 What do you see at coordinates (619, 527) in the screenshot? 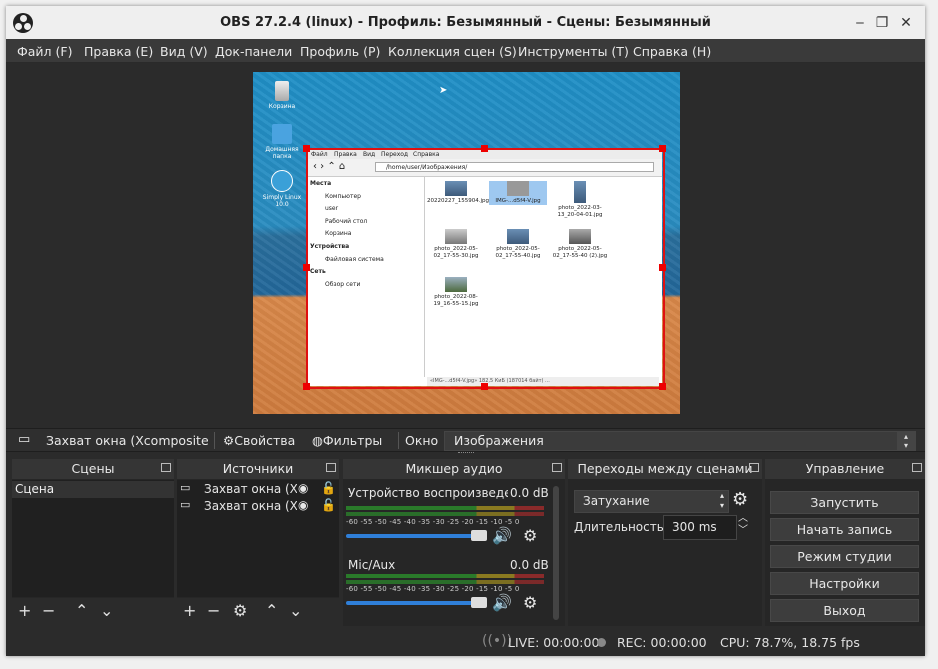
I see `duration-label: Длительность` at bounding box center [619, 527].